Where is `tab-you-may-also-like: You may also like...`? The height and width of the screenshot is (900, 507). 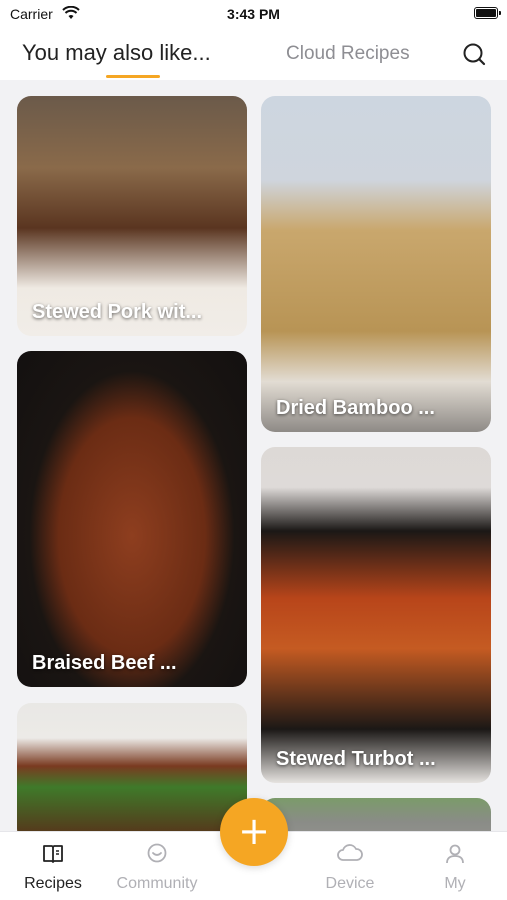
tab-you-may-also-like: You may also like... is located at coordinates (116, 53).